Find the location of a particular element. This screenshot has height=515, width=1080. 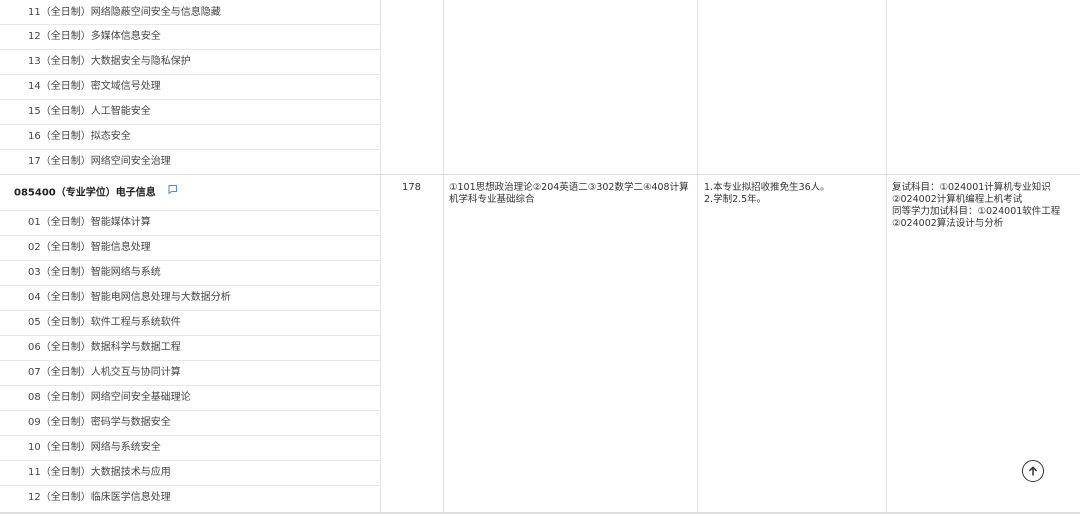

exam-subjects: ①101思想政治理论②204英语二③302数学二④408计算 机学科专业基础综合 is located at coordinates (571, 194).